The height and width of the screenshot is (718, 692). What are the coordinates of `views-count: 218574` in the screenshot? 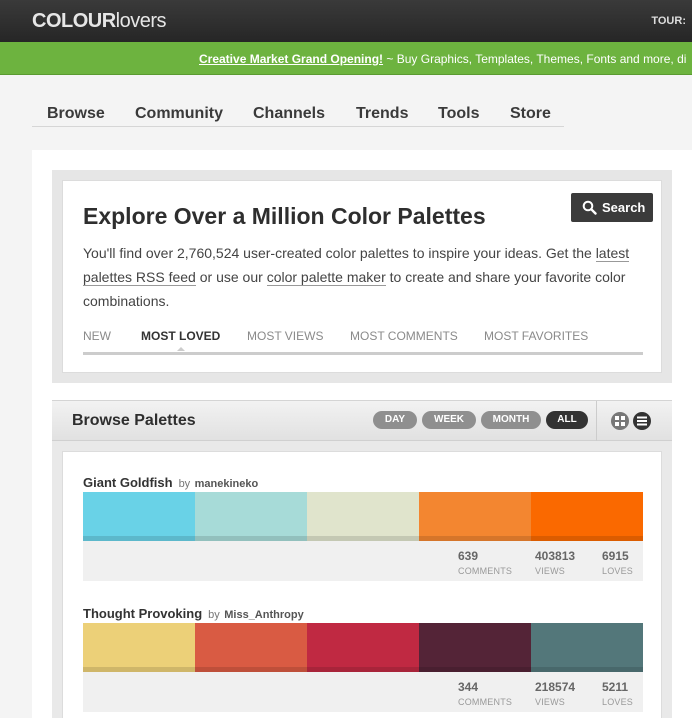 It's located at (555, 687).